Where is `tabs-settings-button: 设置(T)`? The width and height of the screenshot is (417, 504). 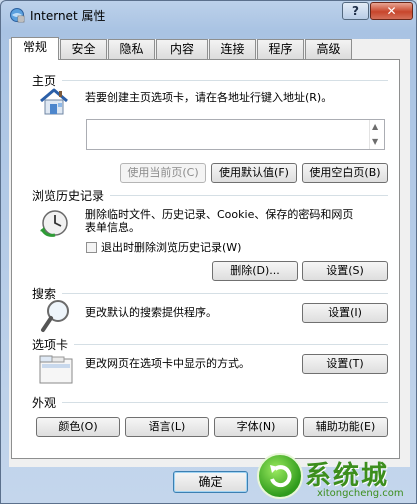 tabs-settings-button: 设置(T) is located at coordinates (345, 364).